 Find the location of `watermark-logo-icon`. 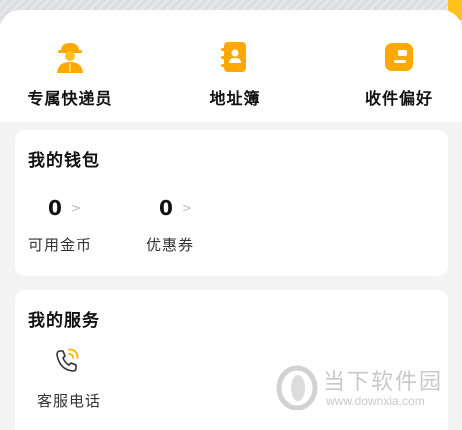

watermark-logo-icon is located at coordinates (297, 386).